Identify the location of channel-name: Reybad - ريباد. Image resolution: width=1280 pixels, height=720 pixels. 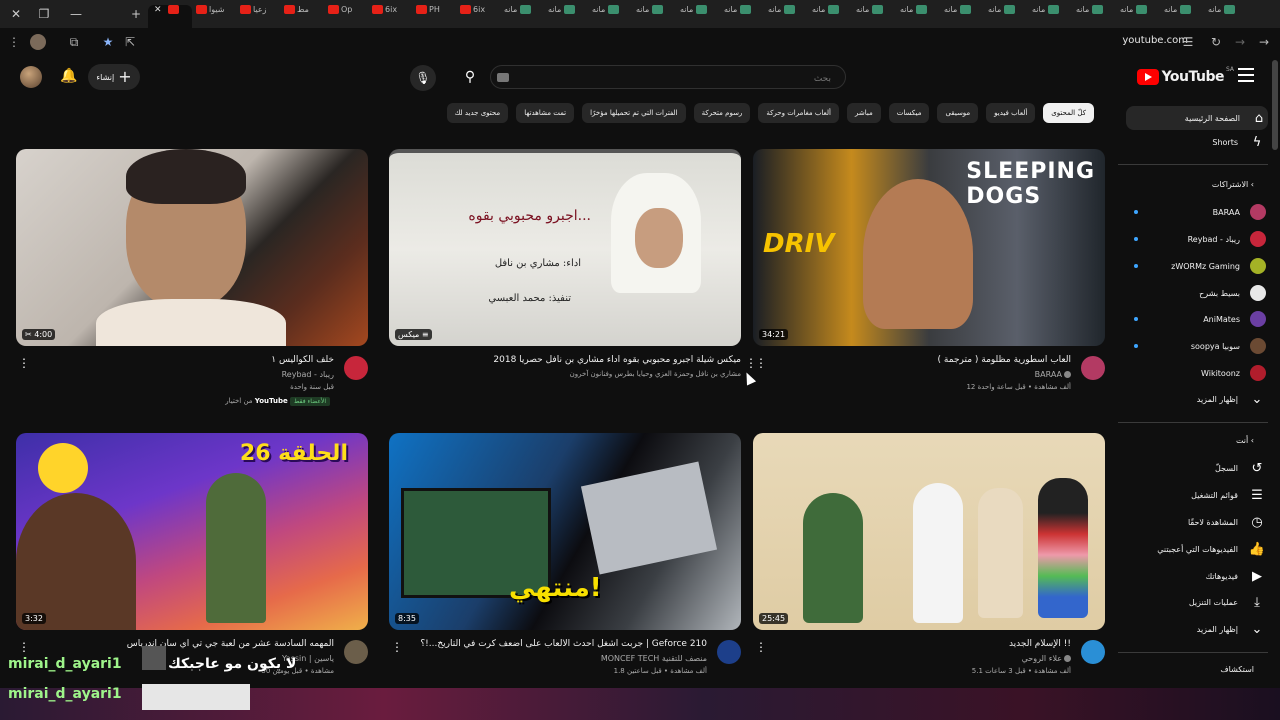
(308, 374).